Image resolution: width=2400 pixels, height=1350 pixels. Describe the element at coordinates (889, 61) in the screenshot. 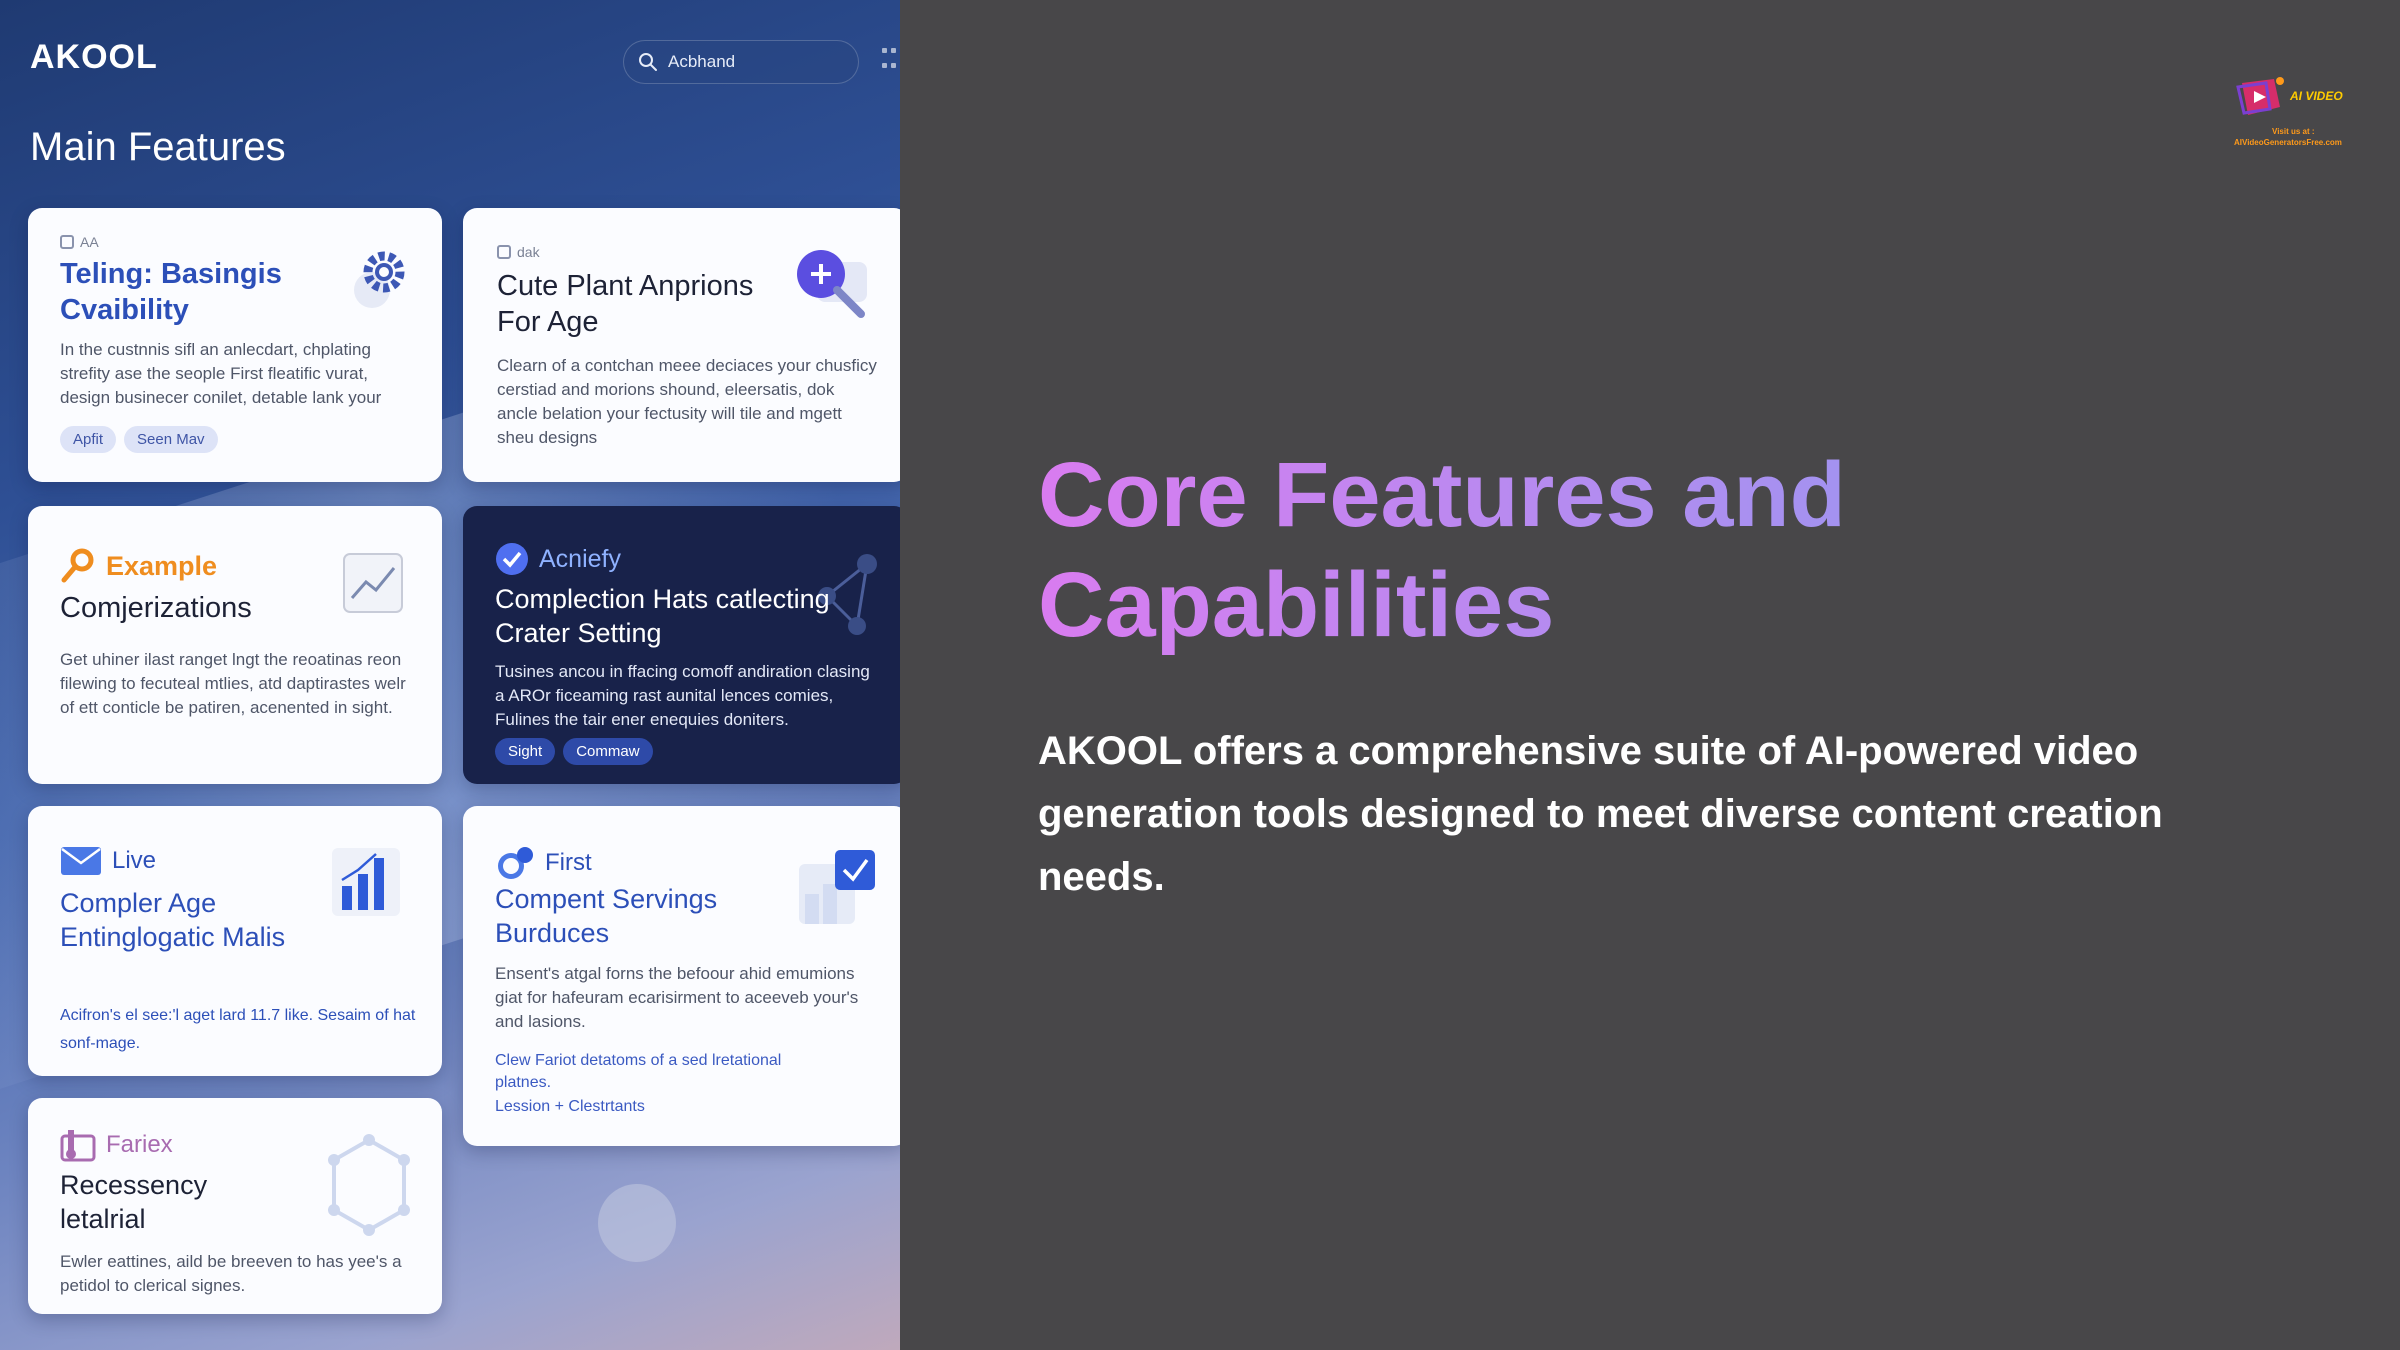

I see `grid-dots-icon` at that location.